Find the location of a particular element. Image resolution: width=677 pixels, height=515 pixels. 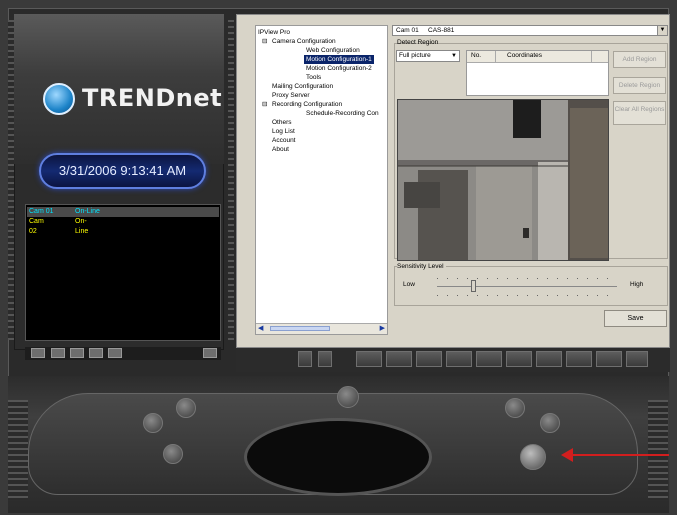

column-header-coordinates: Coordinates is located at coordinates (525, 55).